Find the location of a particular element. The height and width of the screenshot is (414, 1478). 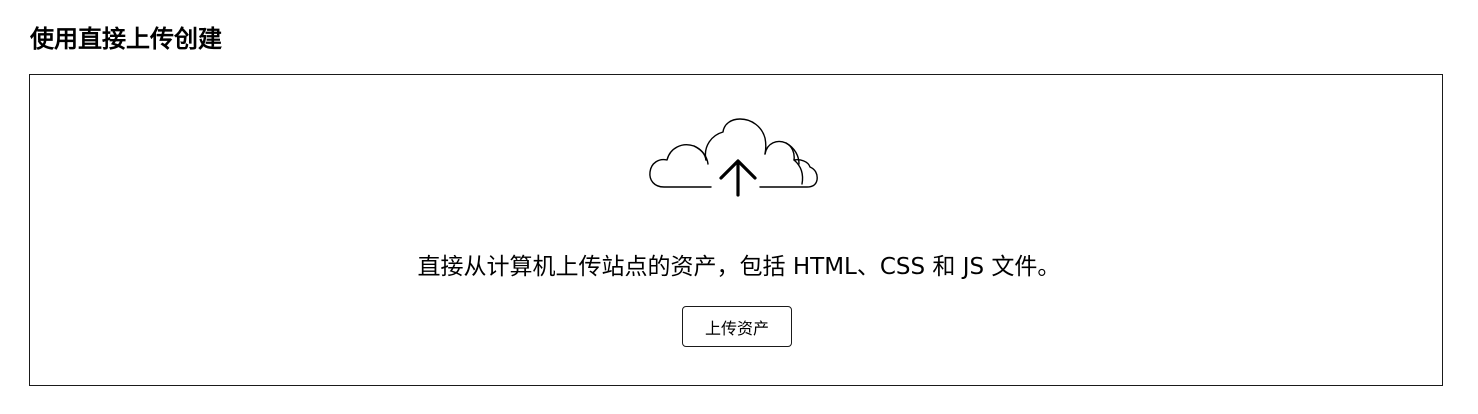

upload-description: 直接从计算机上传站点的资产，包括 HTML、CSS 和 JS 文件。 is located at coordinates (739, 267).